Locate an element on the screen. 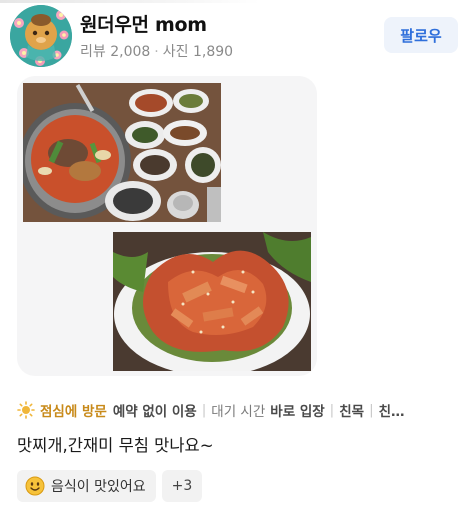 Image resolution: width=463 pixels, height=527 pixels. visit-time-tag: 점심에 방문 is located at coordinates (73, 412).